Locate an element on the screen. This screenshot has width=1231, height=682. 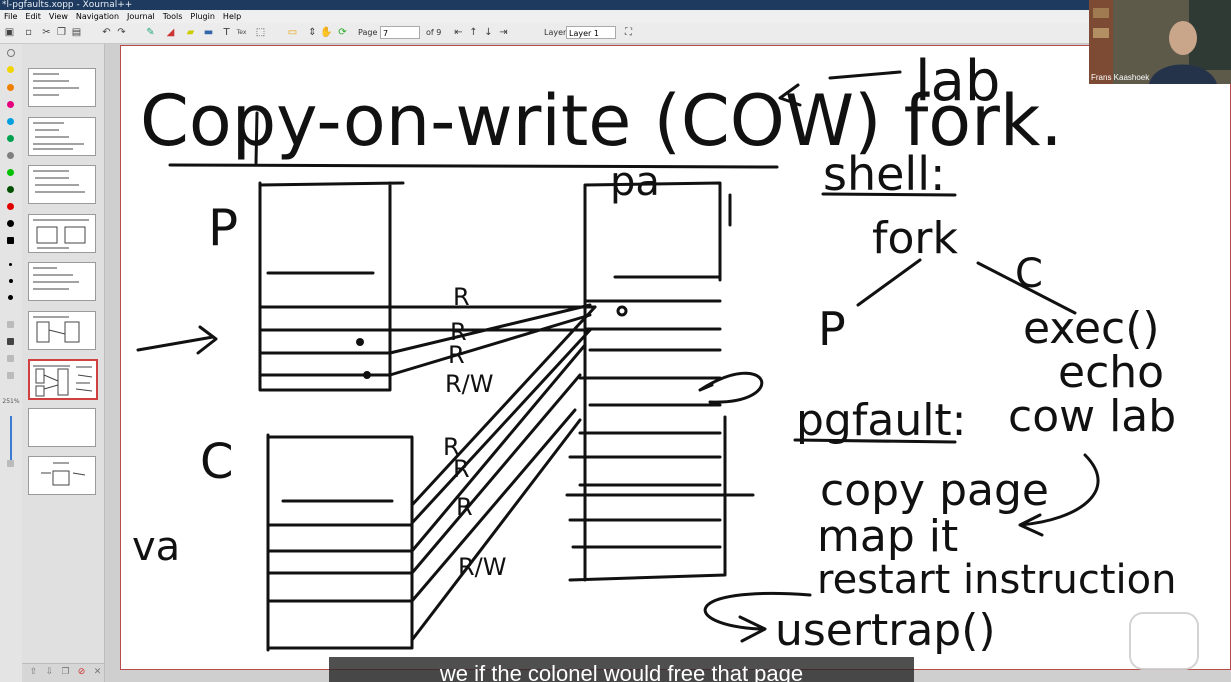
move-page-down-icon: ⇩ is located at coordinates (49, 672).